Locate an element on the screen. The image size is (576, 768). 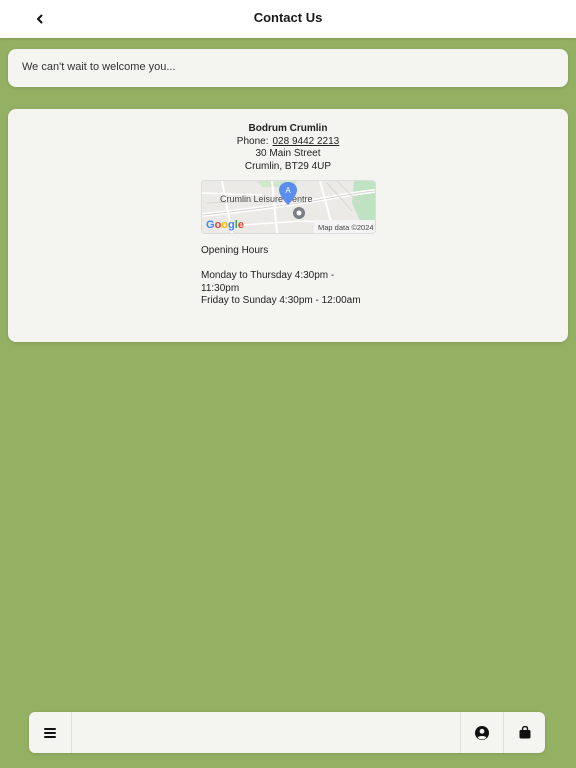
account-button is located at coordinates (481, 732).